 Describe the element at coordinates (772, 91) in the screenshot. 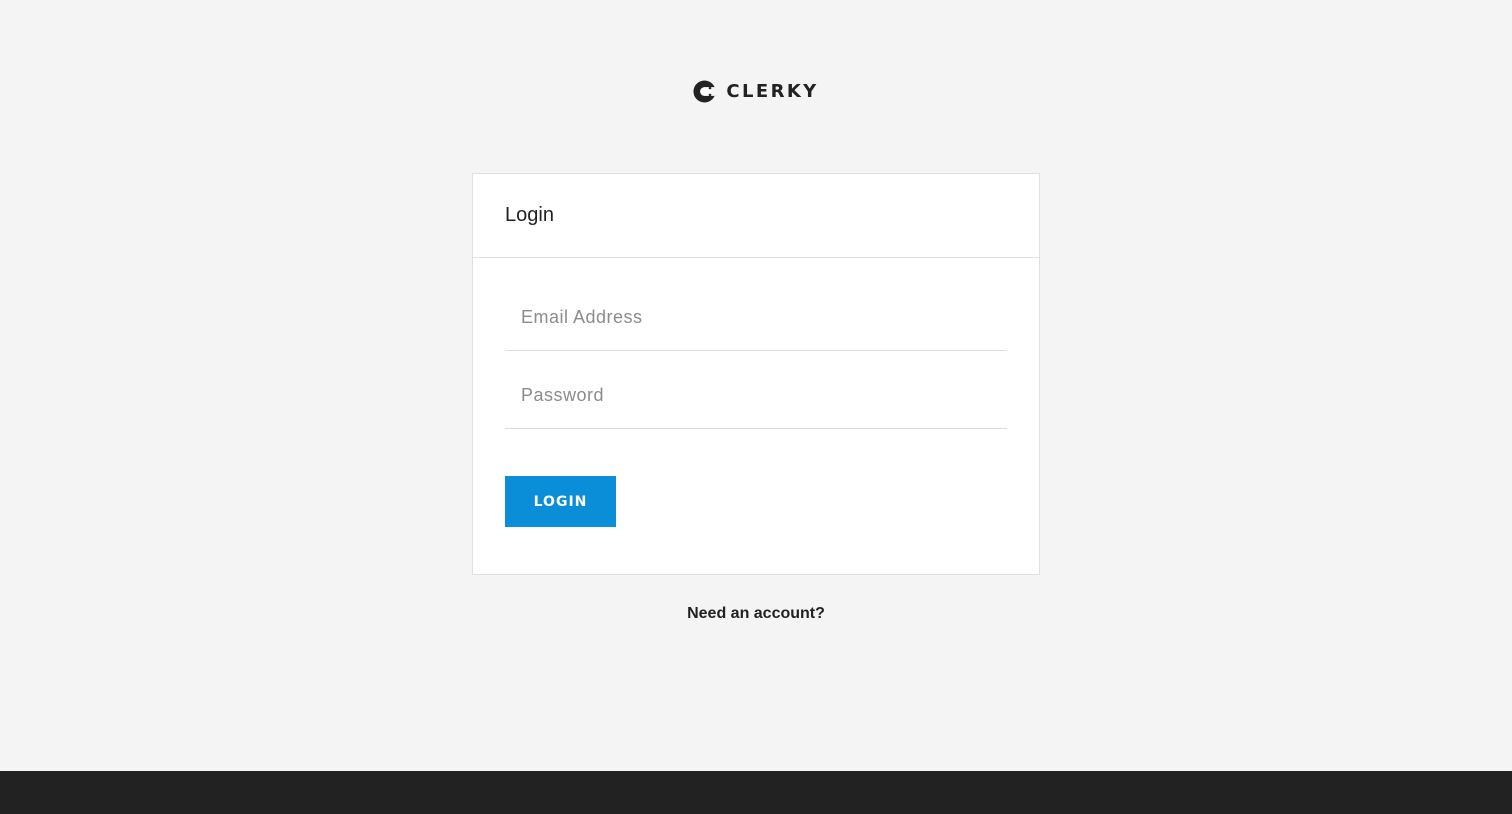

I see `brand-name: CLERKY` at that location.